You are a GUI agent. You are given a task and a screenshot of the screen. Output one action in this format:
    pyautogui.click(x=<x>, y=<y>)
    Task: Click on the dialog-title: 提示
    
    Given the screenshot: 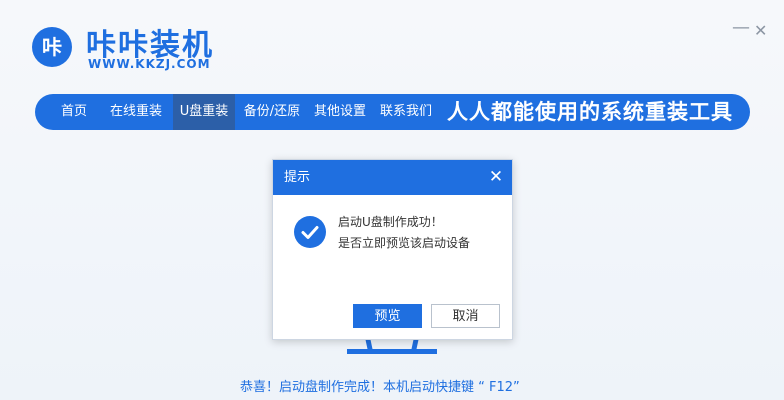 What is the action you would take?
    pyautogui.click(x=297, y=177)
    